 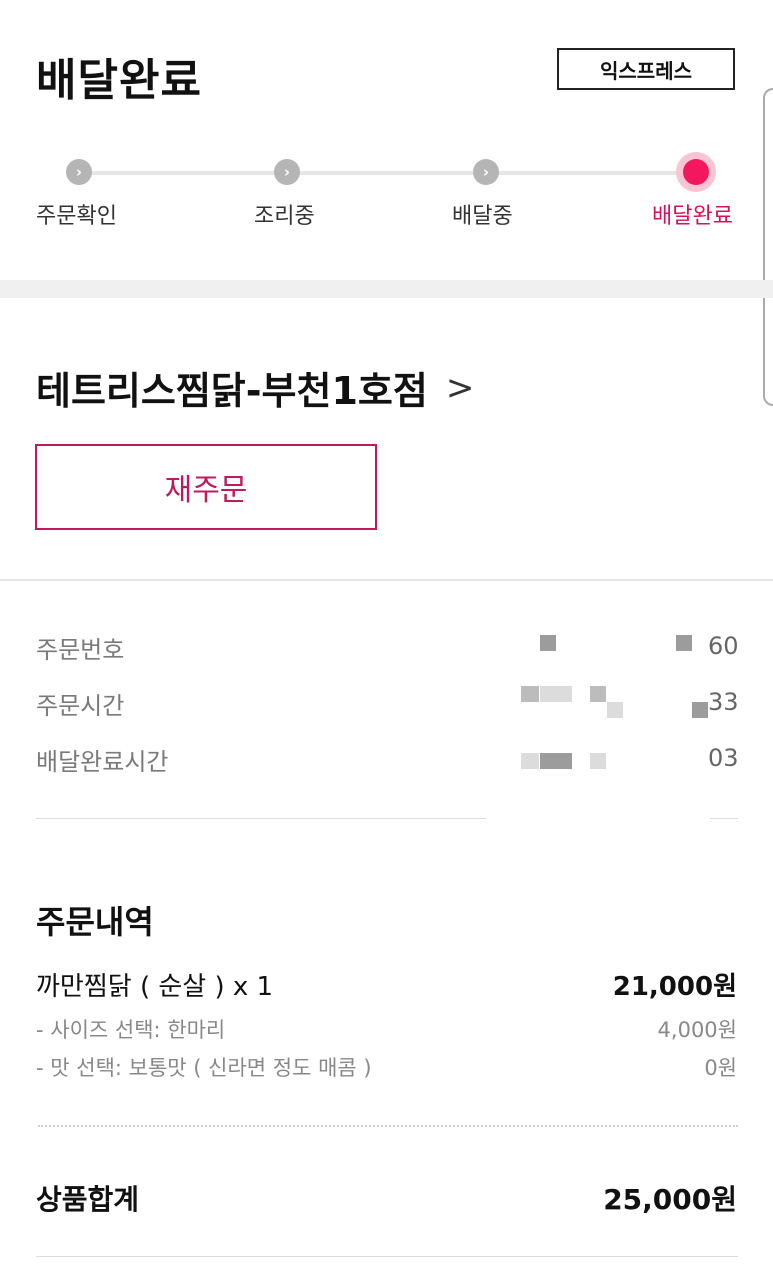 What do you see at coordinates (95, 922) in the screenshot?
I see `order-details-title: 주문내역` at bounding box center [95, 922].